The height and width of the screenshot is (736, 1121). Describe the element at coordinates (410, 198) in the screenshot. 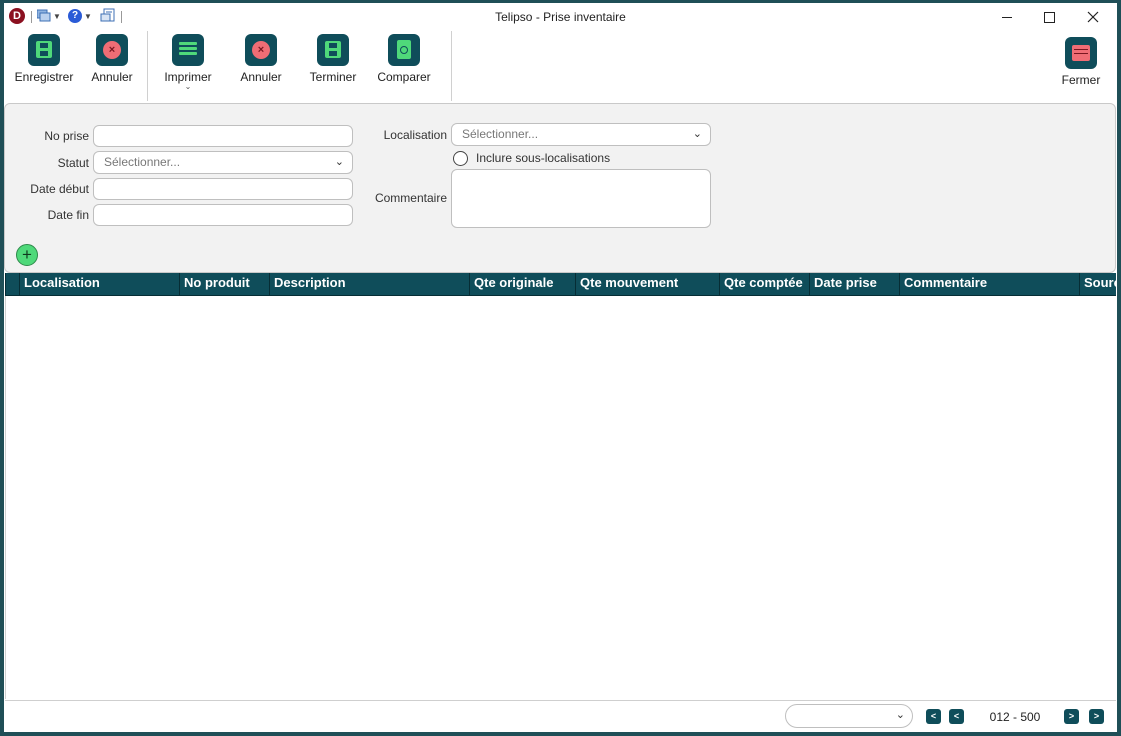

I see `commentaire-label: Commentaire` at that location.